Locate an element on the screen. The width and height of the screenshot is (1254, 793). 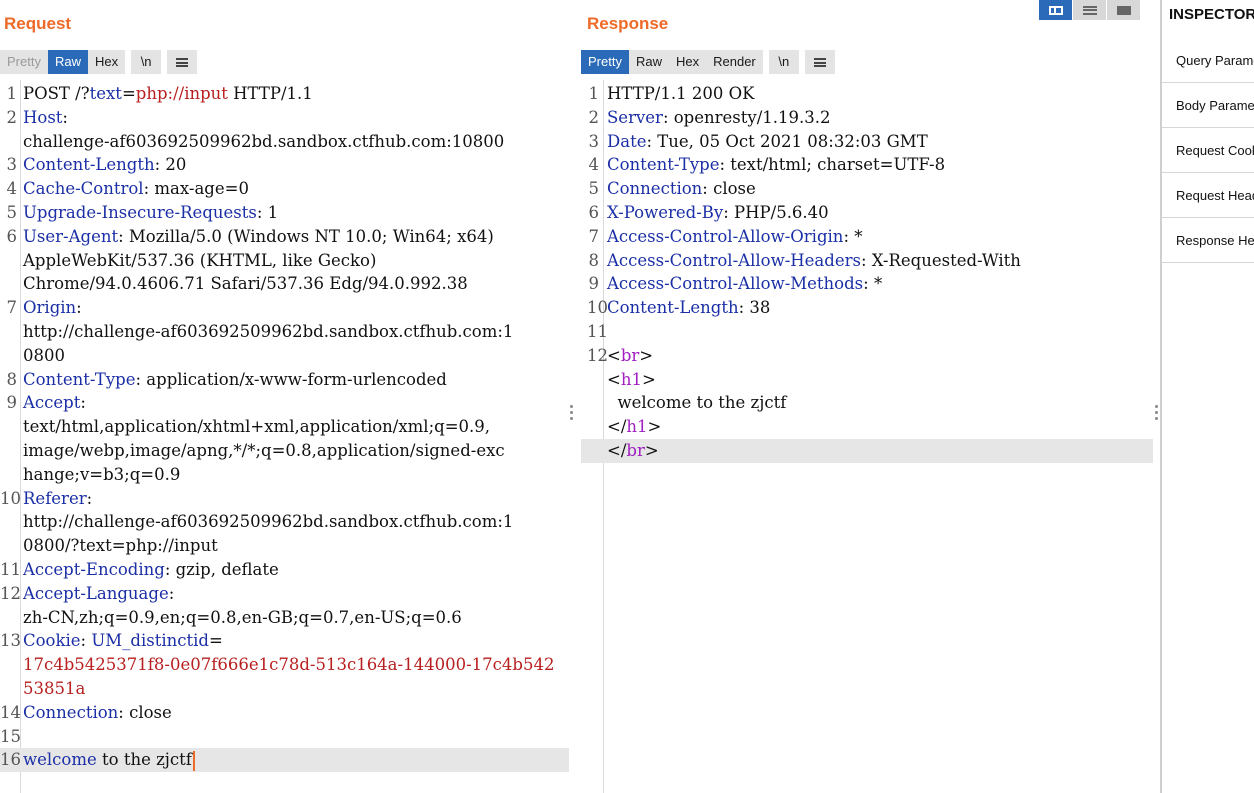
inspector-request-headers: Request Headers is located at coordinates (1208, 195).